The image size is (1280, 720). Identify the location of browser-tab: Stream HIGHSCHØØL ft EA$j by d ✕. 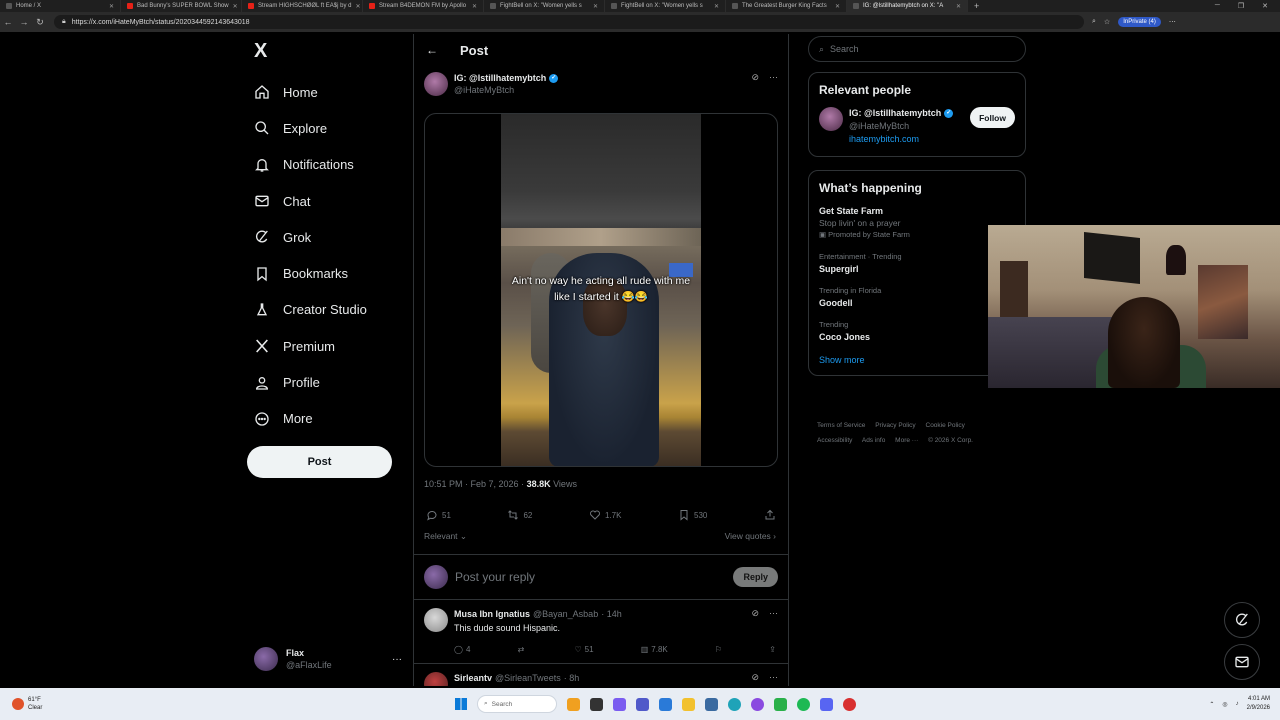
(302, 6).